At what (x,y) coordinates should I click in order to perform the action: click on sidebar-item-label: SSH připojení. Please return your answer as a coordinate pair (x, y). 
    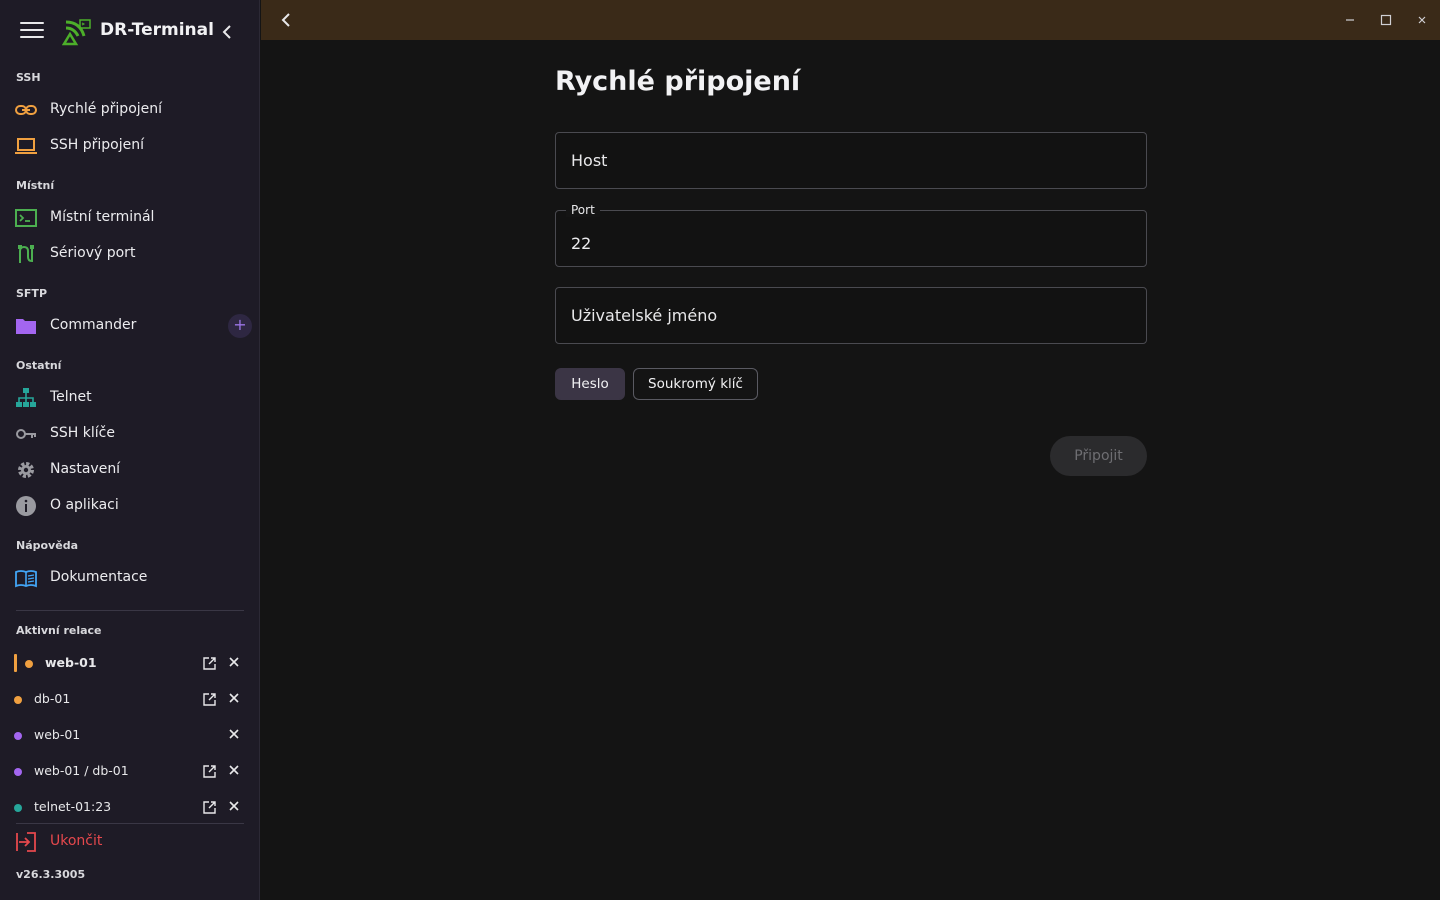
    Looking at the image, I should click on (97, 145).